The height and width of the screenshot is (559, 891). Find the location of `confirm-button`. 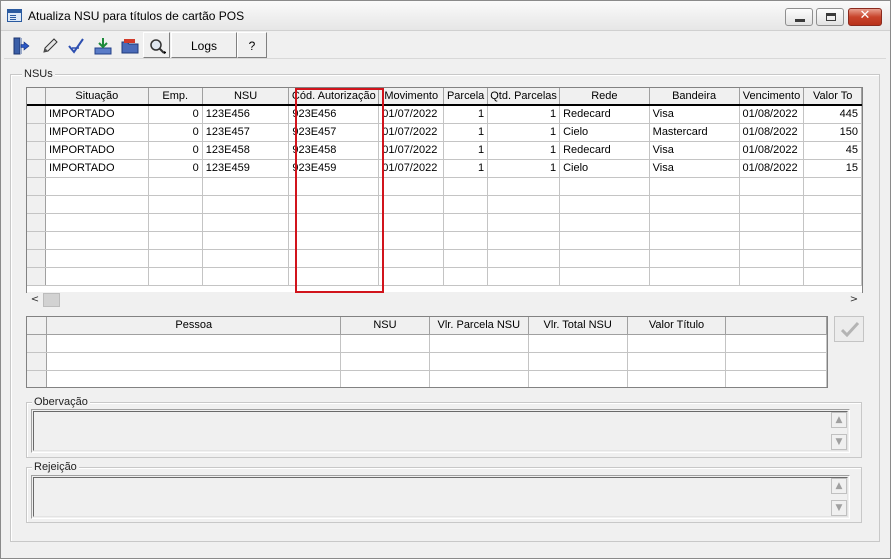

confirm-button is located at coordinates (849, 329).